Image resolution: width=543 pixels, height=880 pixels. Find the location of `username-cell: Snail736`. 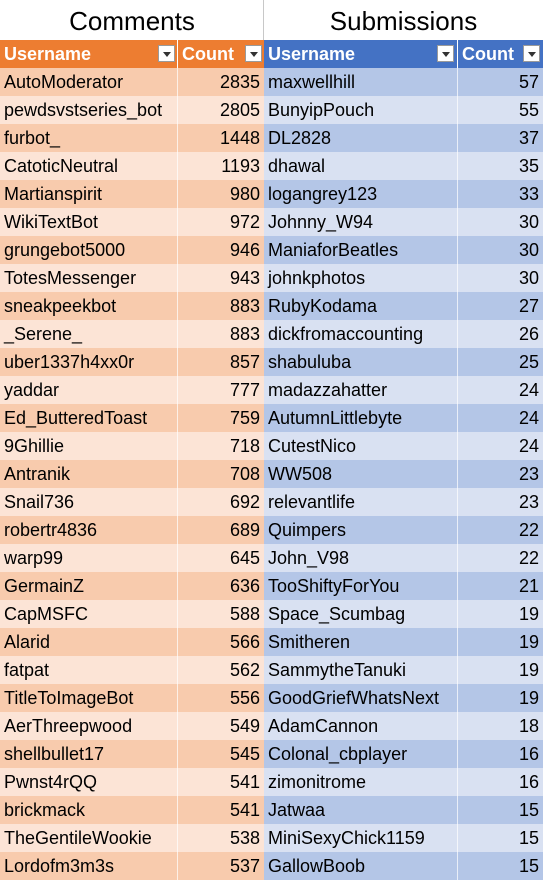

username-cell: Snail736 is located at coordinates (88, 502).